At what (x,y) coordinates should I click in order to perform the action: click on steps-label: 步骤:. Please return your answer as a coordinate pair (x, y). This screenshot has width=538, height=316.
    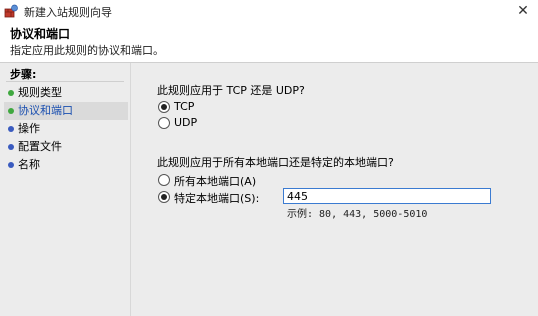
    Looking at the image, I should click on (23, 74).